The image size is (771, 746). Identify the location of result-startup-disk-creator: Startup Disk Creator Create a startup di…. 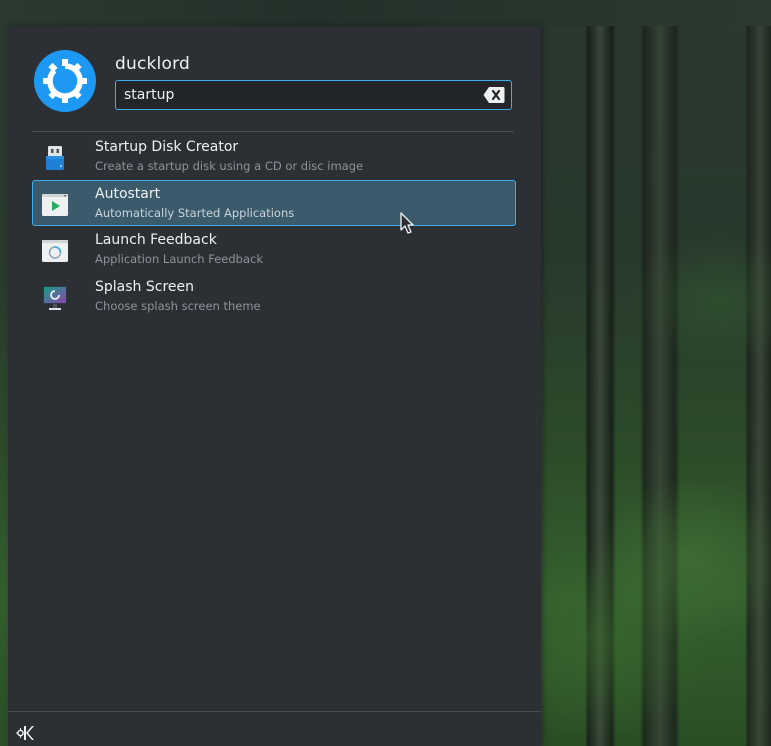
(274, 156).